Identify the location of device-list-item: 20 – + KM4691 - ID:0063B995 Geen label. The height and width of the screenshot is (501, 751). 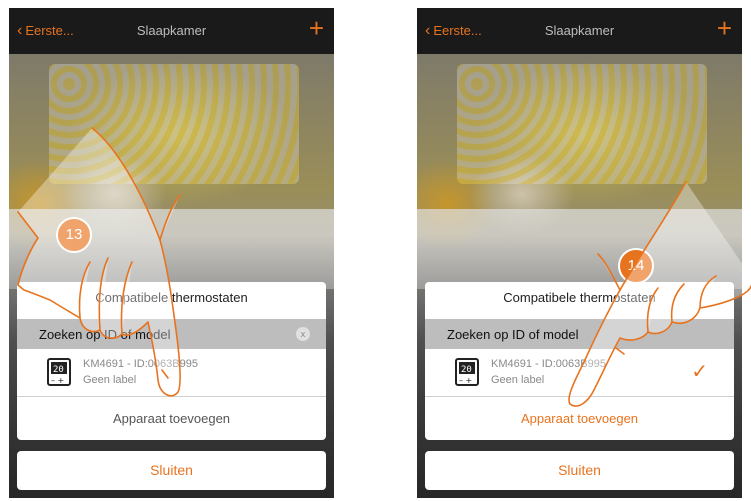
(171, 373).